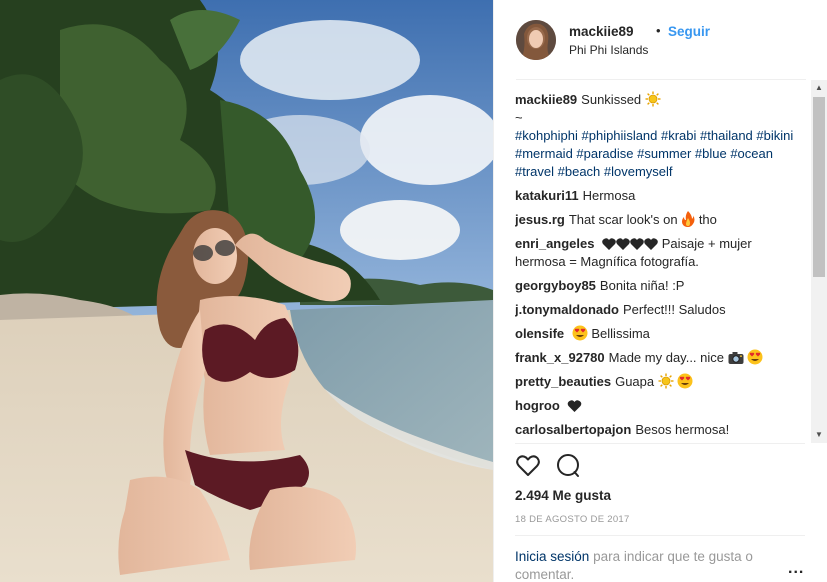 The image size is (827, 582). What do you see at coordinates (620, 333) in the screenshot?
I see `comment-text: Bellissima` at bounding box center [620, 333].